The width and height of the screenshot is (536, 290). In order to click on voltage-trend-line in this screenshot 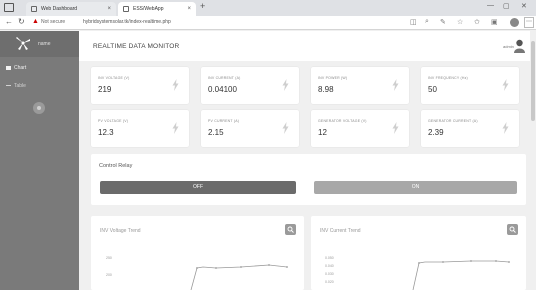, I will do `click(239, 277)`.